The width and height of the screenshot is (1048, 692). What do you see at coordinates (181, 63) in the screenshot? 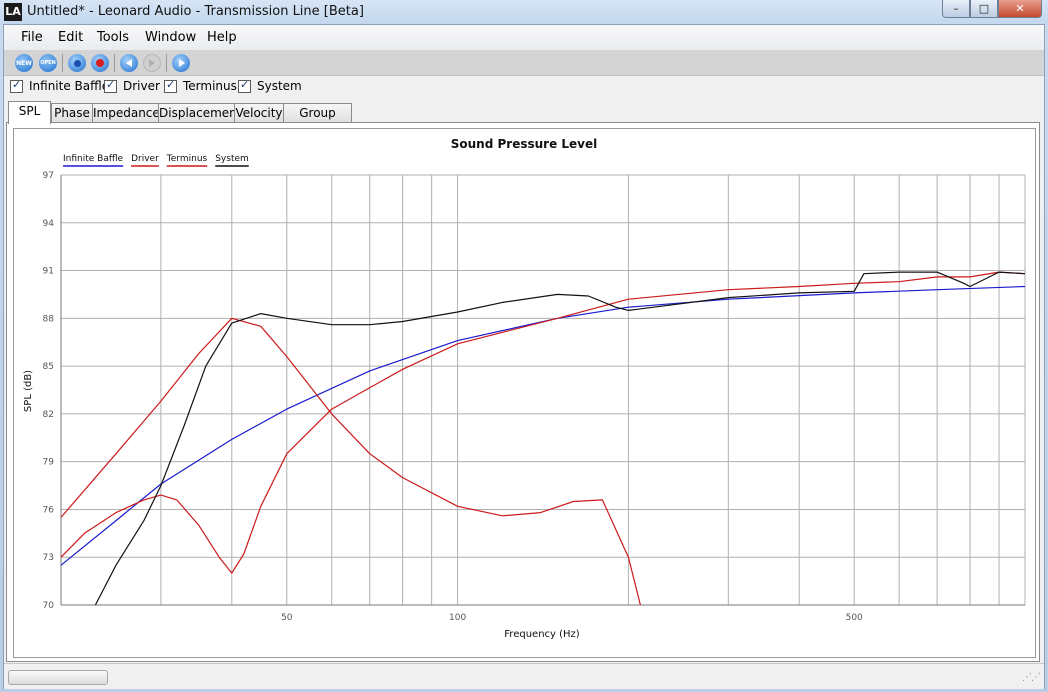
I see `play-icon` at bounding box center [181, 63].